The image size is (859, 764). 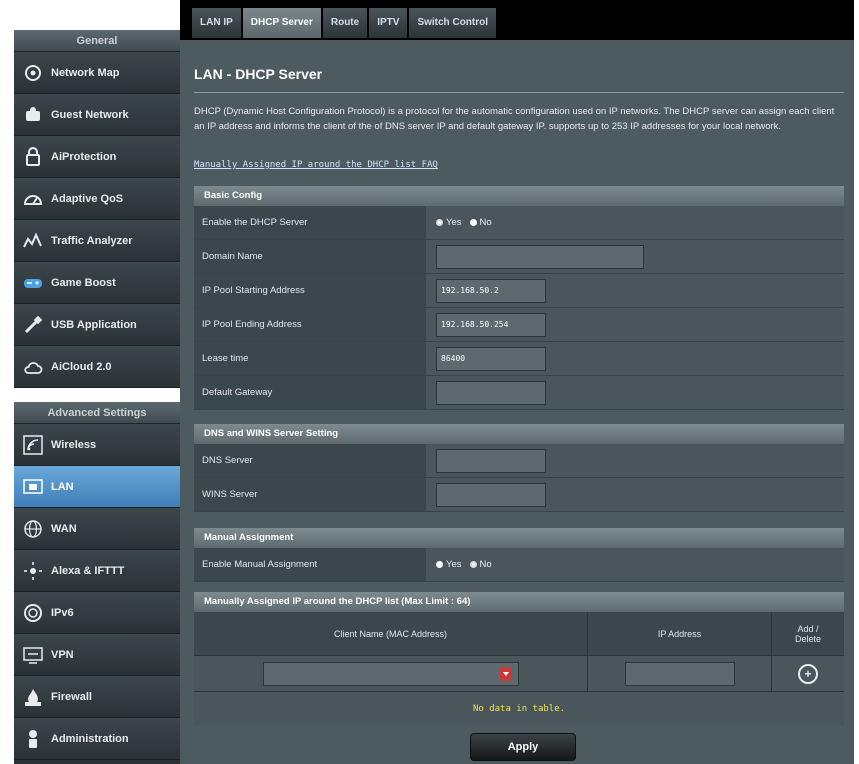 What do you see at coordinates (491, 460) in the screenshot?
I see `dns-server-input` at bounding box center [491, 460].